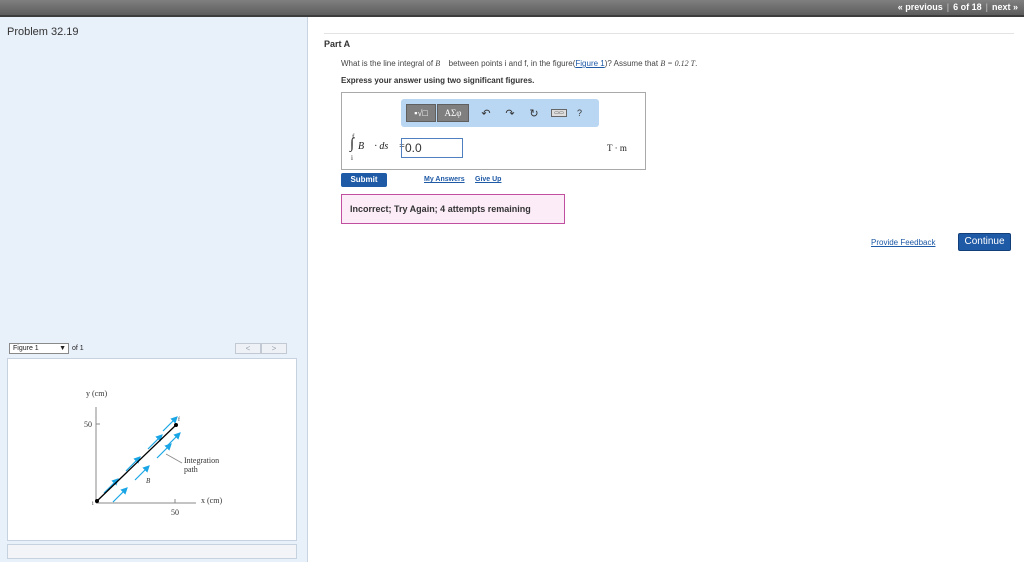  What do you see at coordinates (364, 180) in the screenshot?
I see `submit-button: Submit` at bounding box center [364, 180].